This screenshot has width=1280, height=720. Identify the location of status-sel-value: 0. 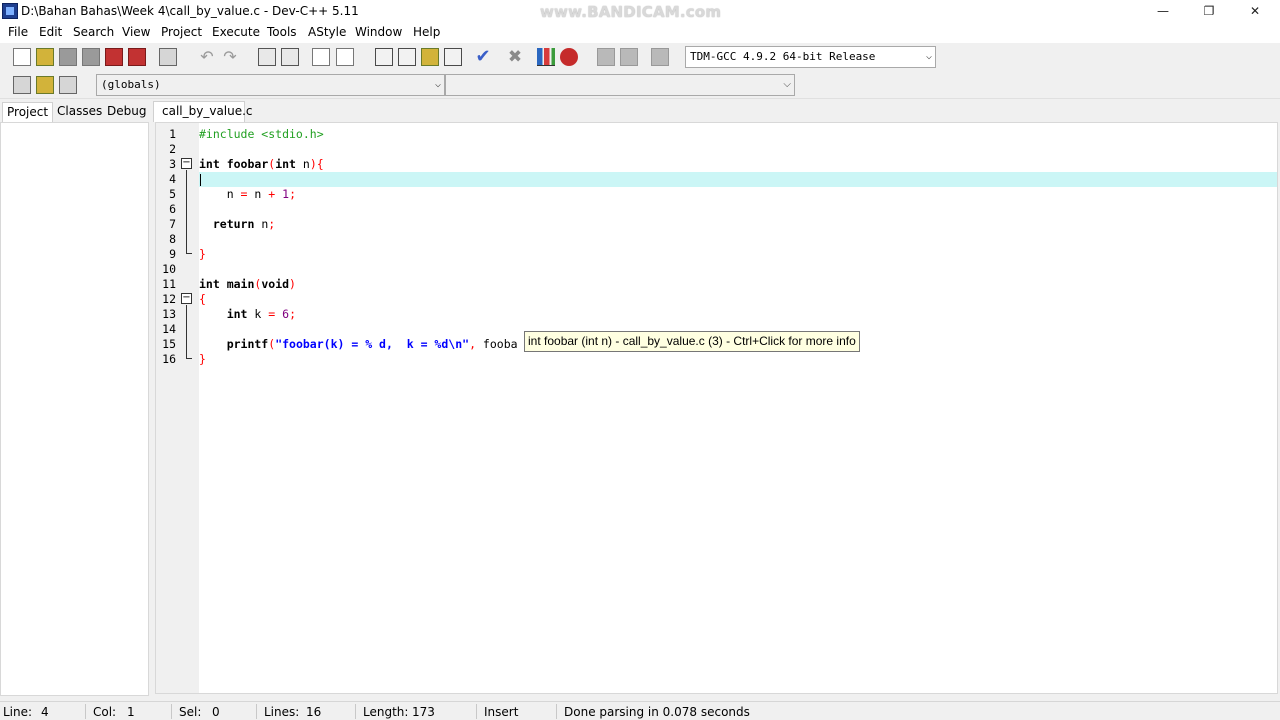
(216, 712).